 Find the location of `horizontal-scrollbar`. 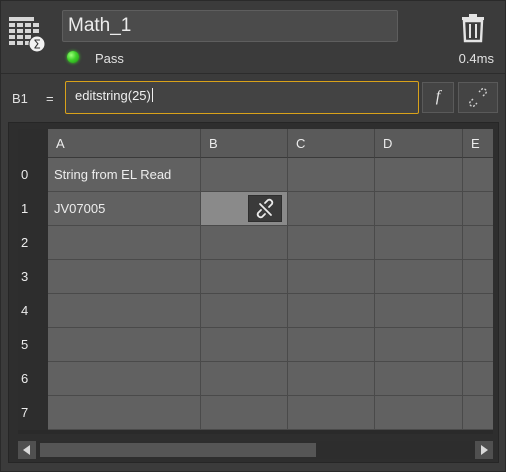

horizontal-scrollbar is located at coordinates (255, 450).